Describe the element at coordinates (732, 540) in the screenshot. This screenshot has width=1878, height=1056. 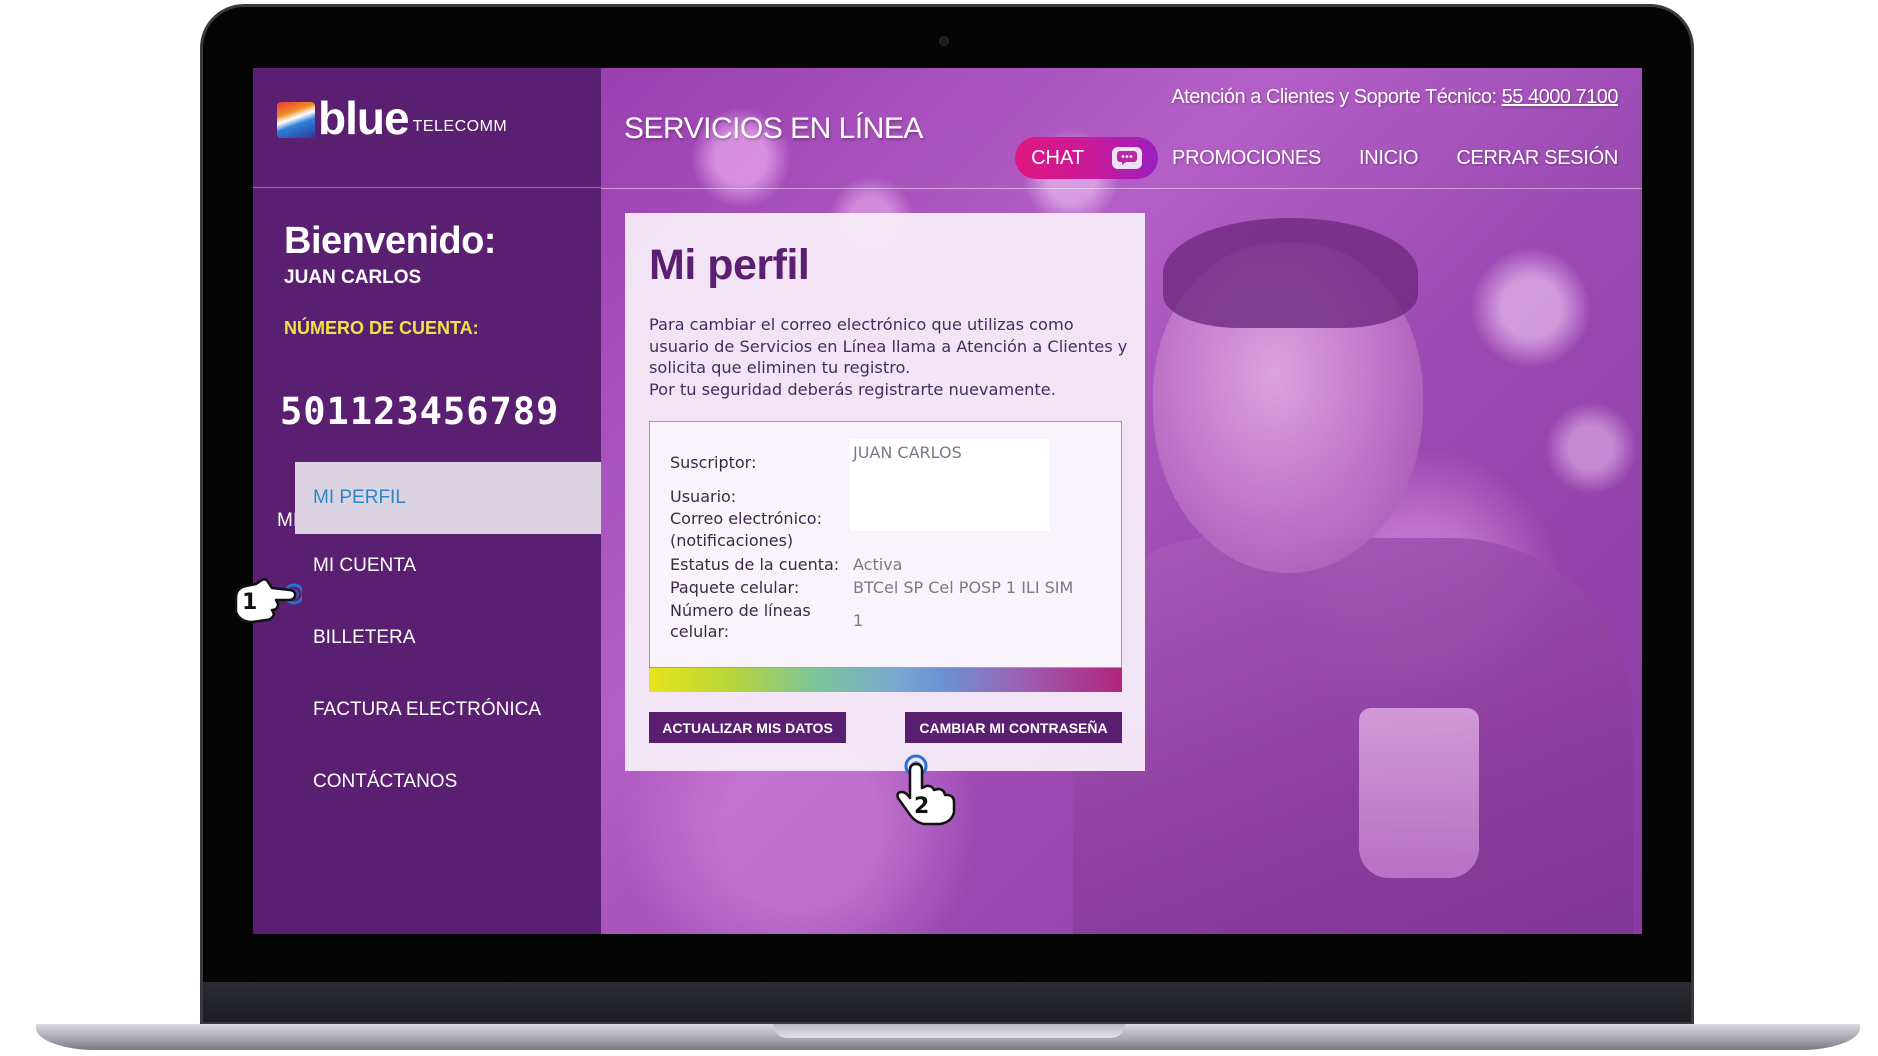
I see `email-label-note: (notificaciones)` at that location.